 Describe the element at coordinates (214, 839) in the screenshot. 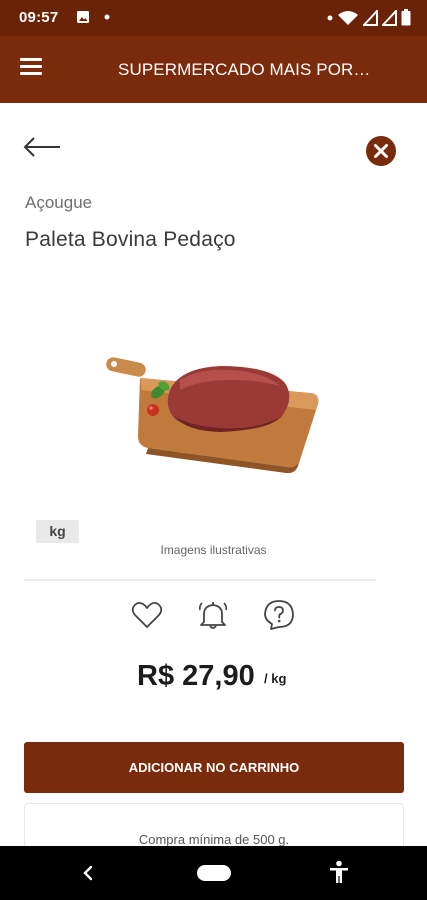

I see `min-purchase-text: Compra mínima de 500 g.` at that location.